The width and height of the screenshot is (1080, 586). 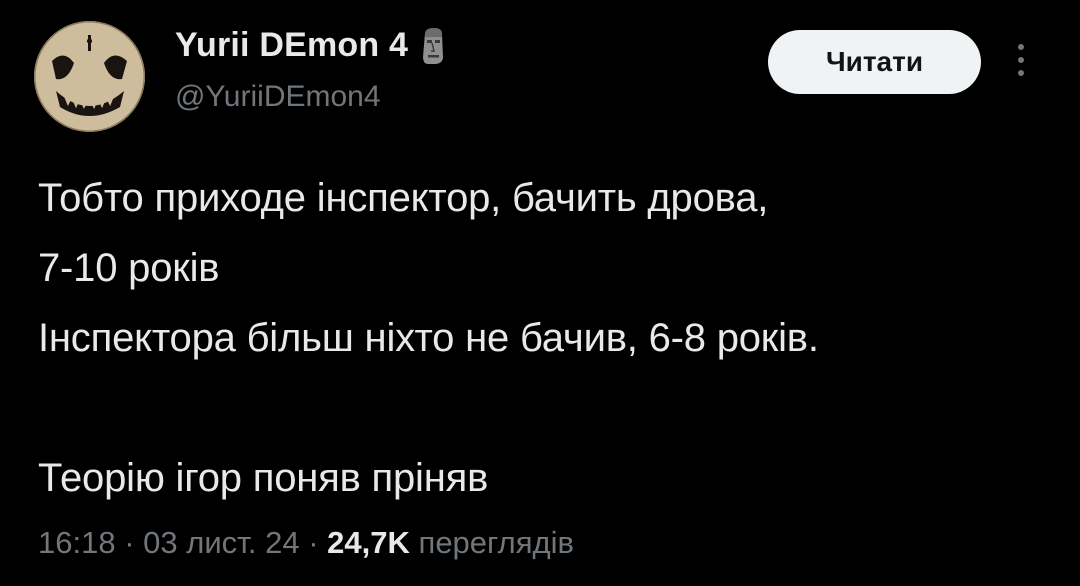 I want to click on tweet-line: 7-10 років, so click(x=129, y=268).